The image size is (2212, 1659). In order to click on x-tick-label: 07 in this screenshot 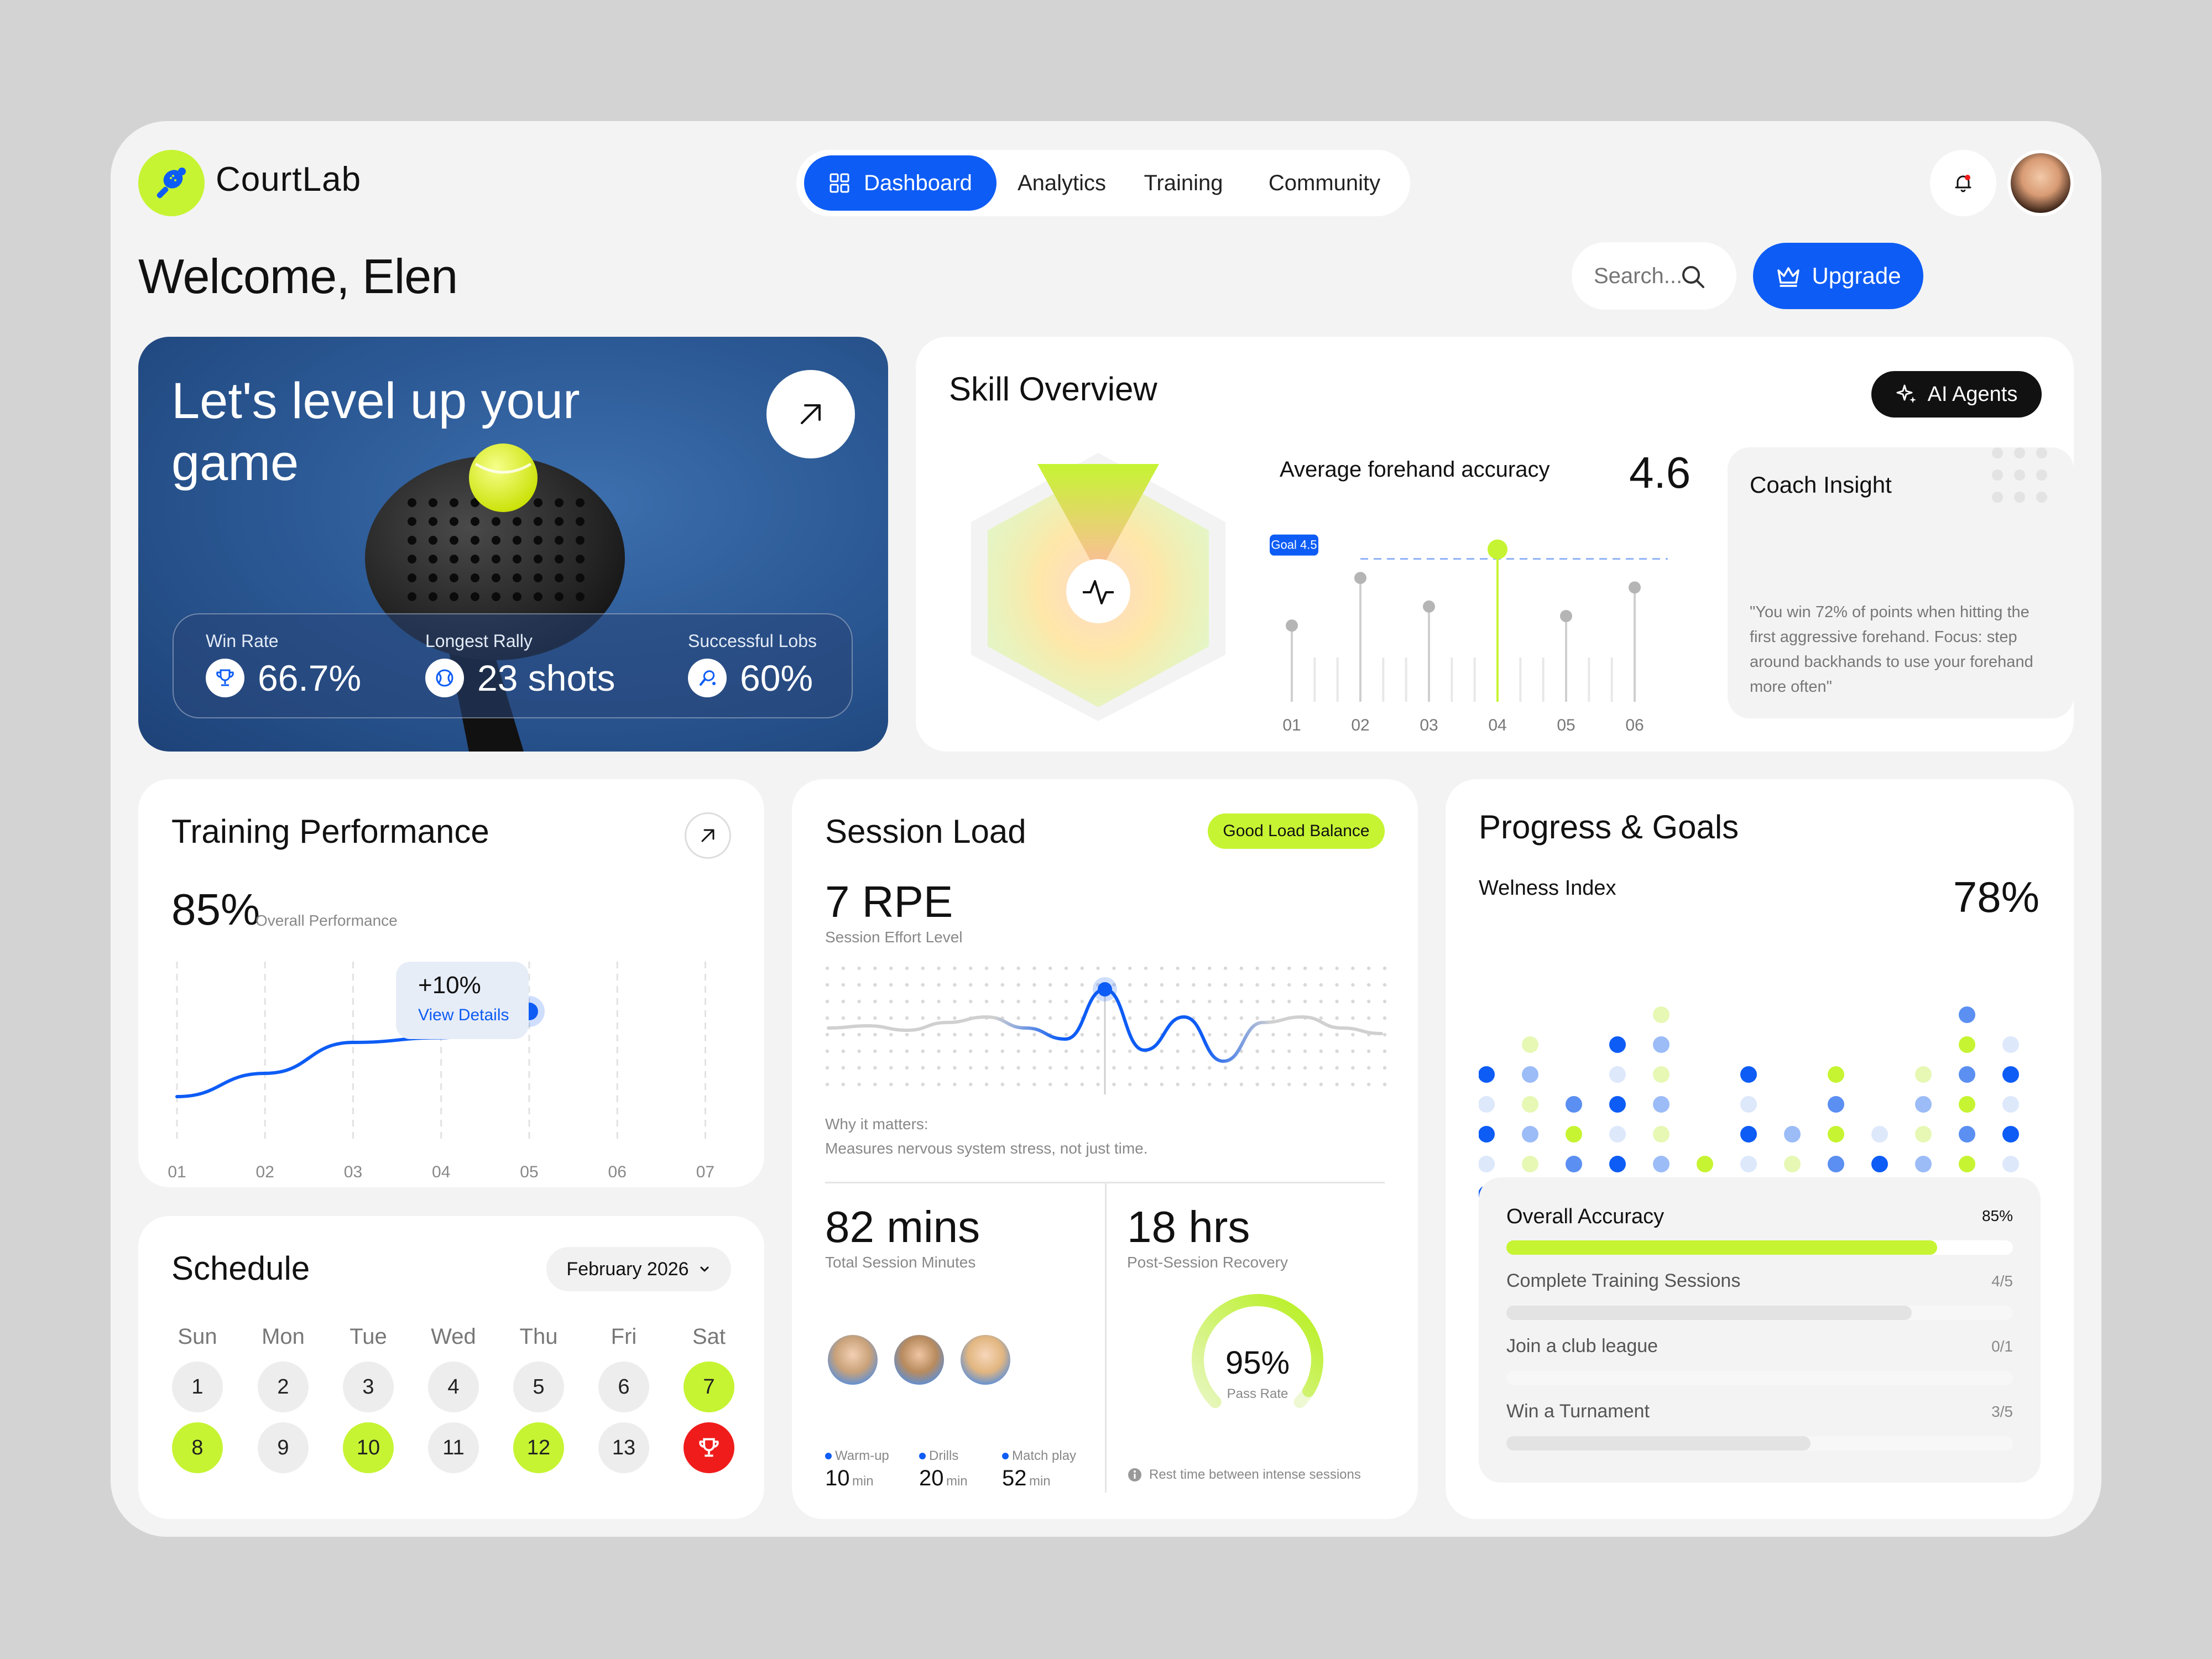, I will do `click(705, 1170)`.